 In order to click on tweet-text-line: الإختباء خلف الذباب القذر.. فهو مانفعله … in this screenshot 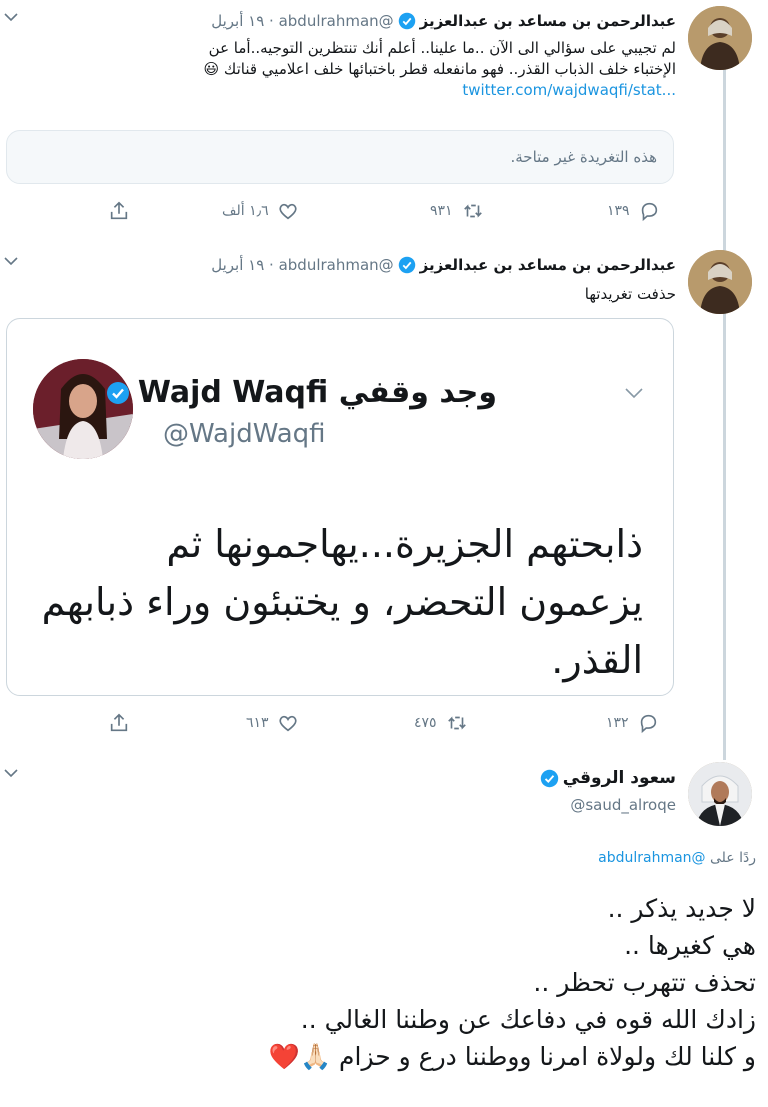, I will do `click(439, 69)`.